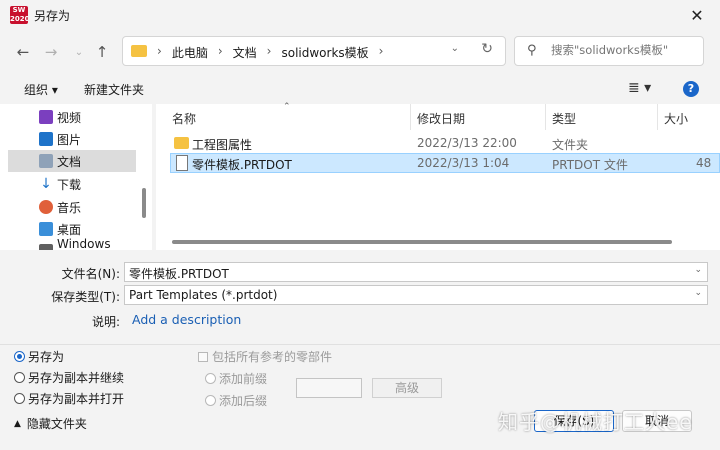 The height and width of the screenshot is (450, 720). I want to click on add-description-link: Add a description, so click(186, 319).